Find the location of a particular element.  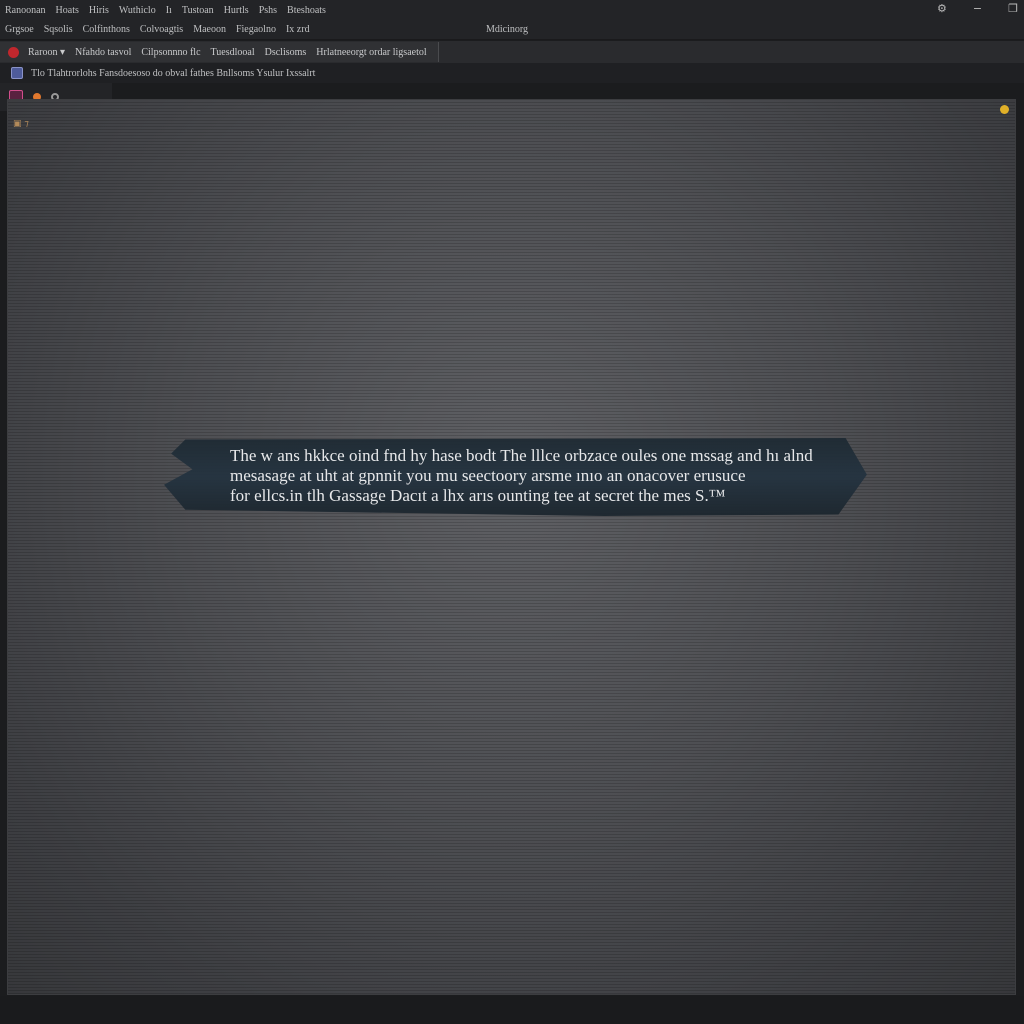

tab-2: Nfahdo tasvol is located at coordinates (103, 52).